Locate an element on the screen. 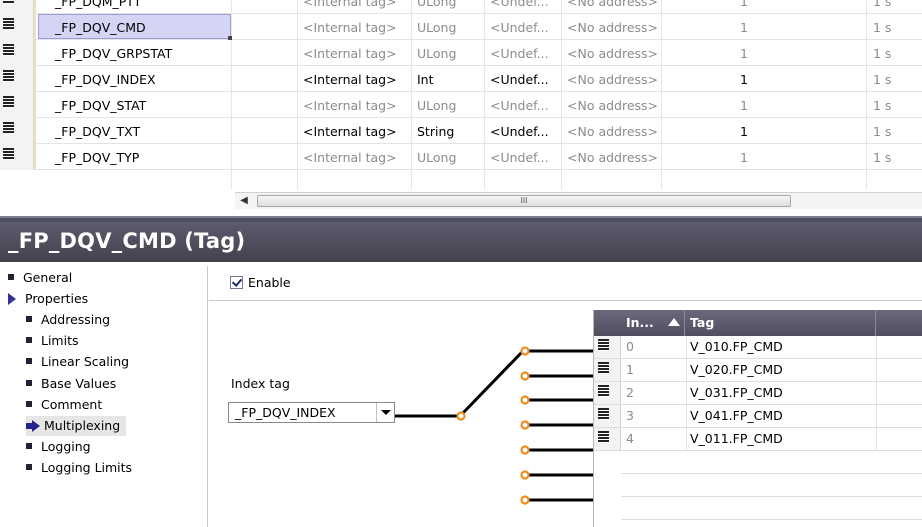 The width and height of the screenshot is (922, 527). nav-item-logging-limits: Logging Limits is located at coordinates (82, 468).